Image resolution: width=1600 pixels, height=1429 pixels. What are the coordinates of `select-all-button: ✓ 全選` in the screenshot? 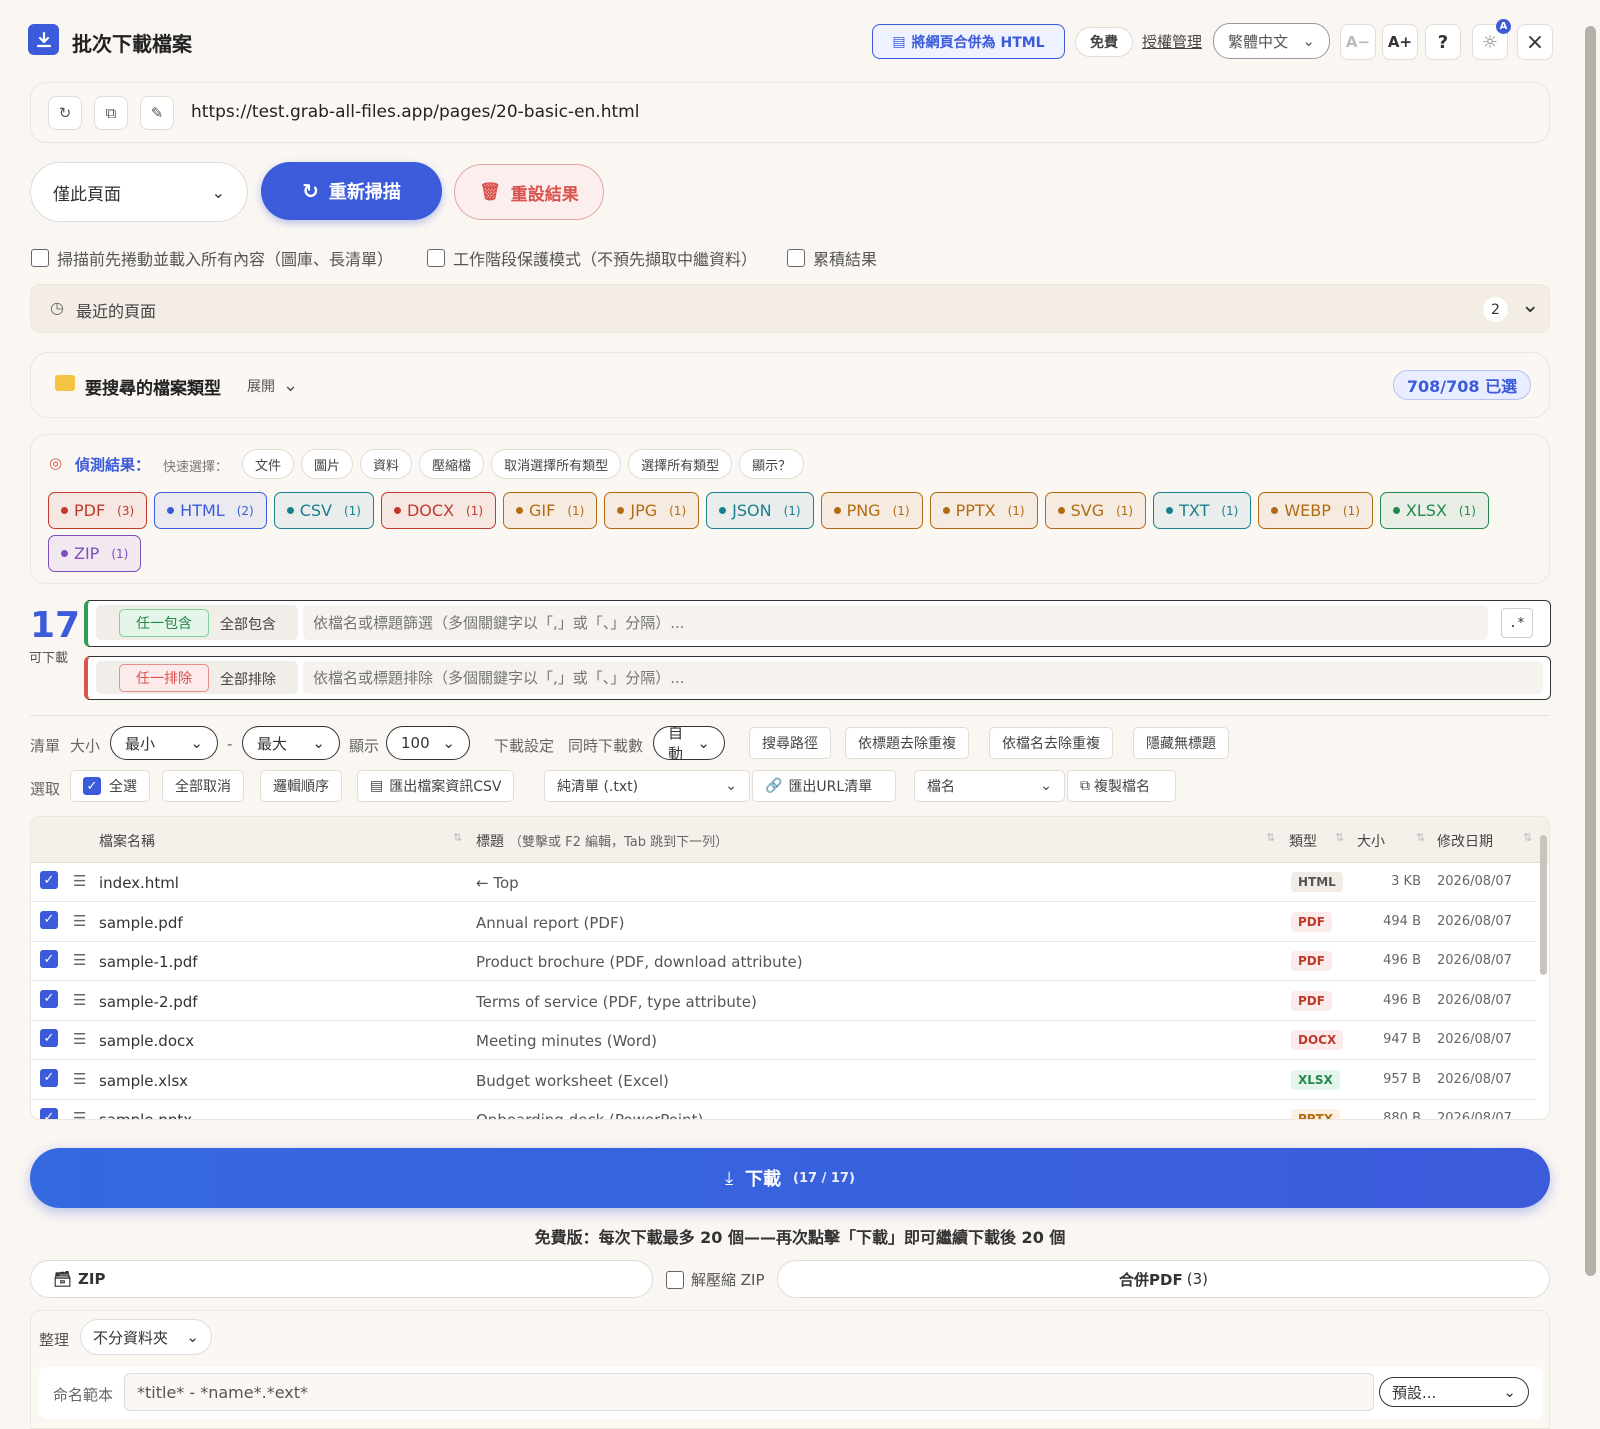 It's located at (110, 786).